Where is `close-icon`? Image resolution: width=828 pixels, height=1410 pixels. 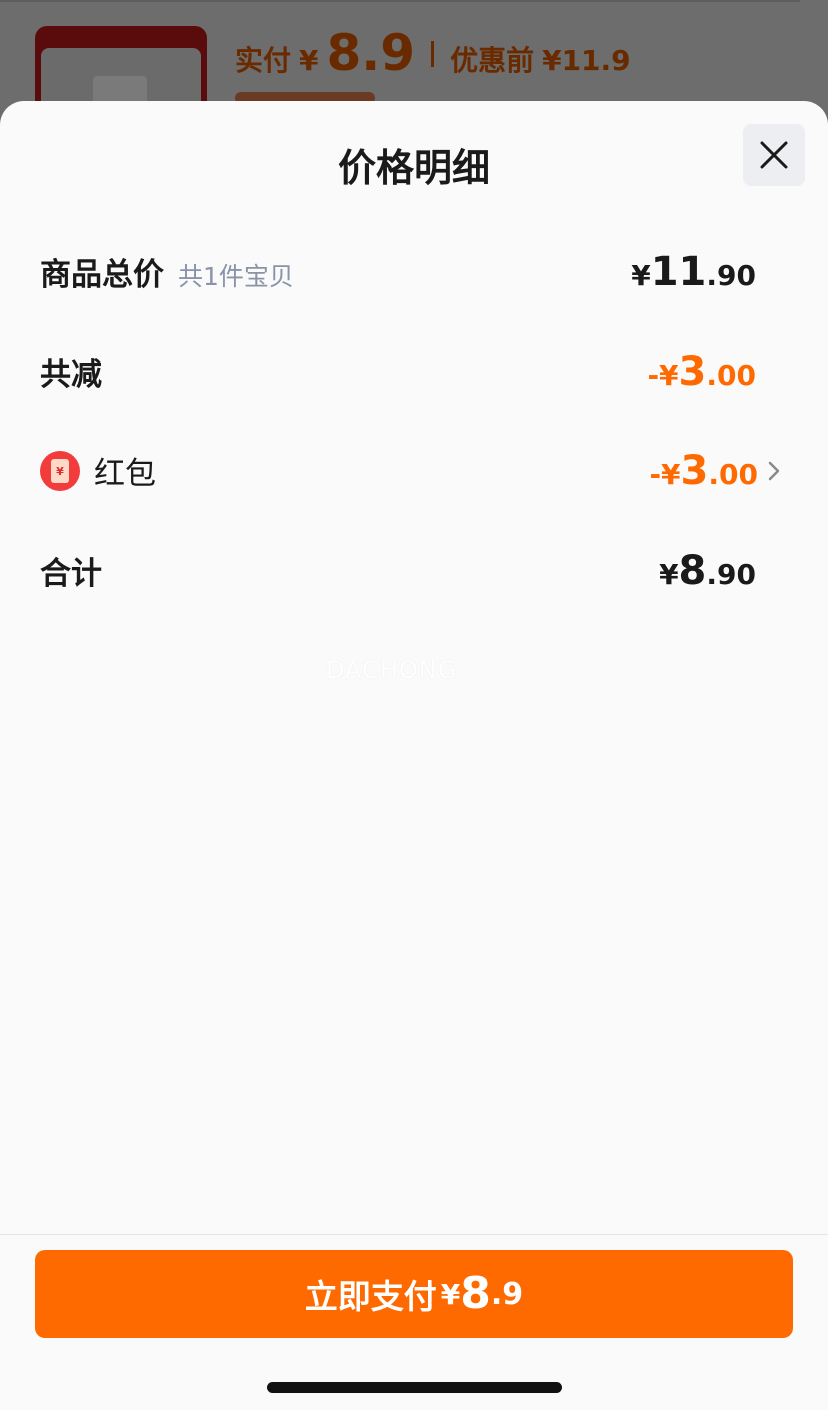 close-icon is located at coordinates (774, 155).